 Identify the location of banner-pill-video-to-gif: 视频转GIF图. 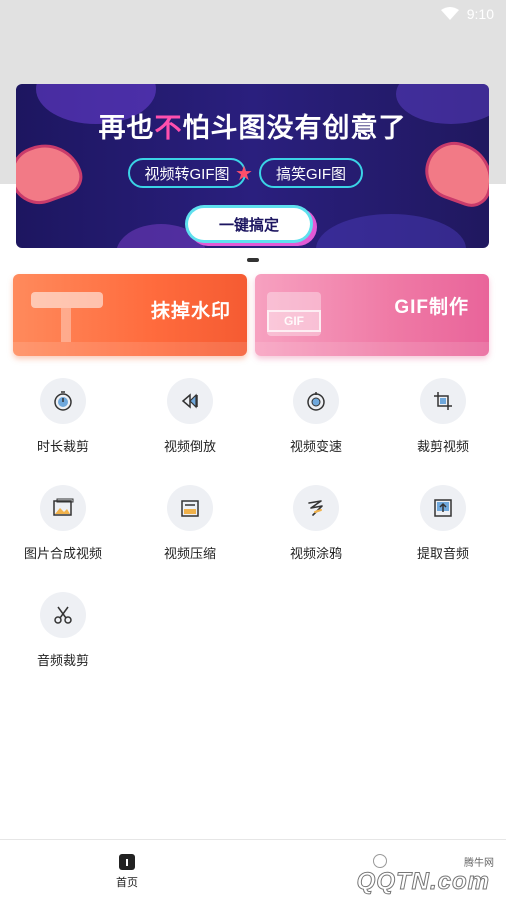
(187, 173).